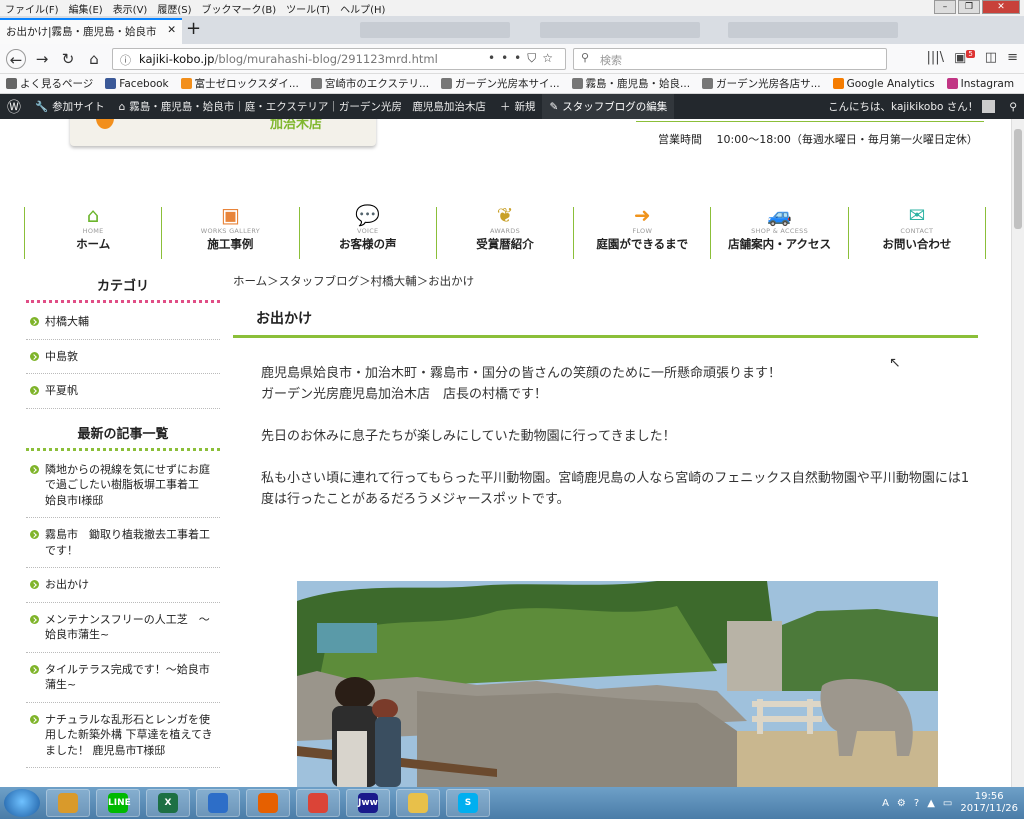 This screenshot has height=819, width=1024. I want to click on nav-item-jp: 受賞暦紹介, so click(505, 244).